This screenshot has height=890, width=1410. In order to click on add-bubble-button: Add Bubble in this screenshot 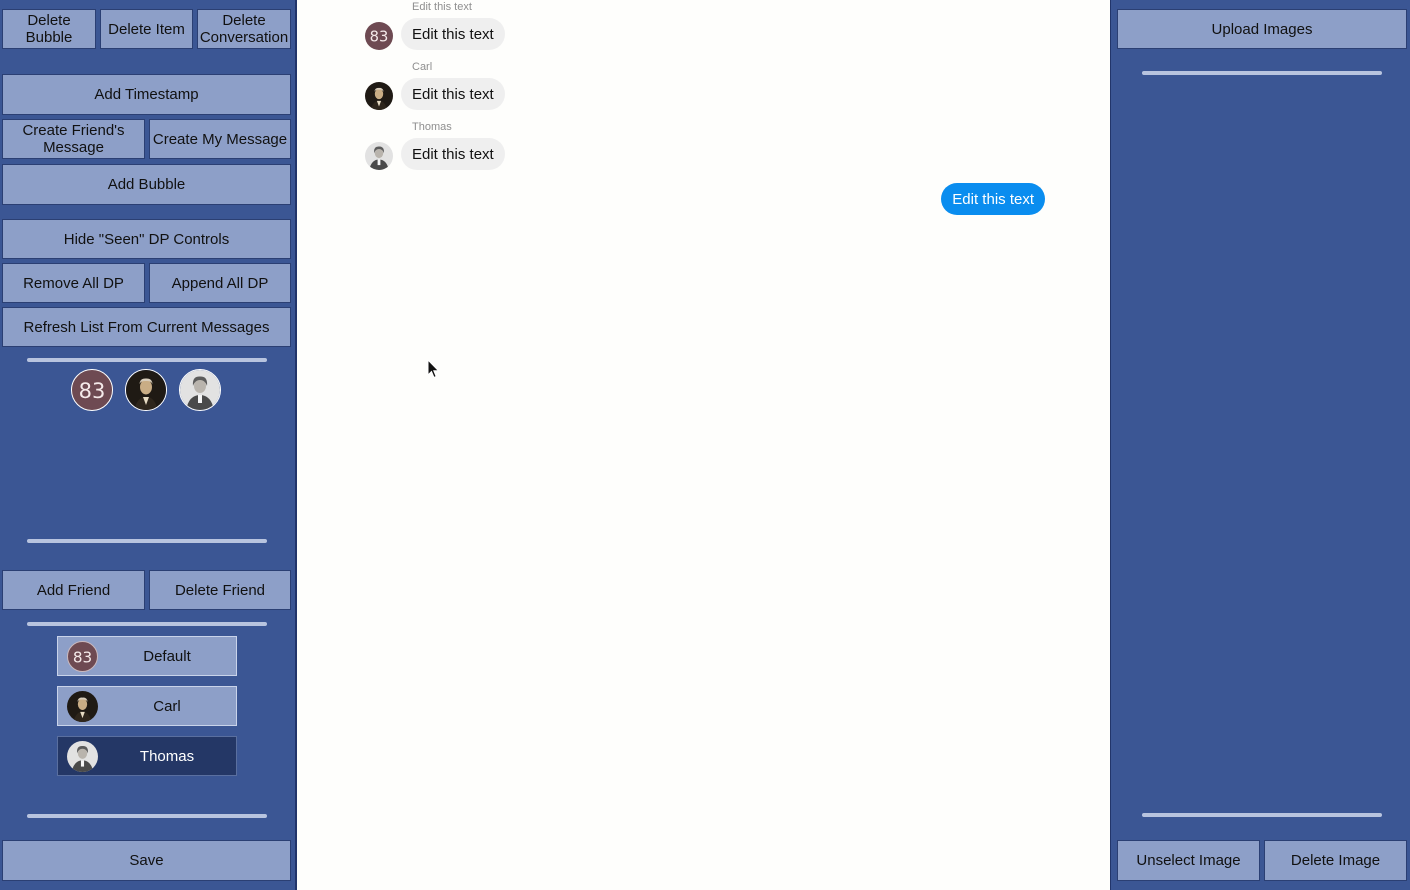, I will do `click(146, 184)`.